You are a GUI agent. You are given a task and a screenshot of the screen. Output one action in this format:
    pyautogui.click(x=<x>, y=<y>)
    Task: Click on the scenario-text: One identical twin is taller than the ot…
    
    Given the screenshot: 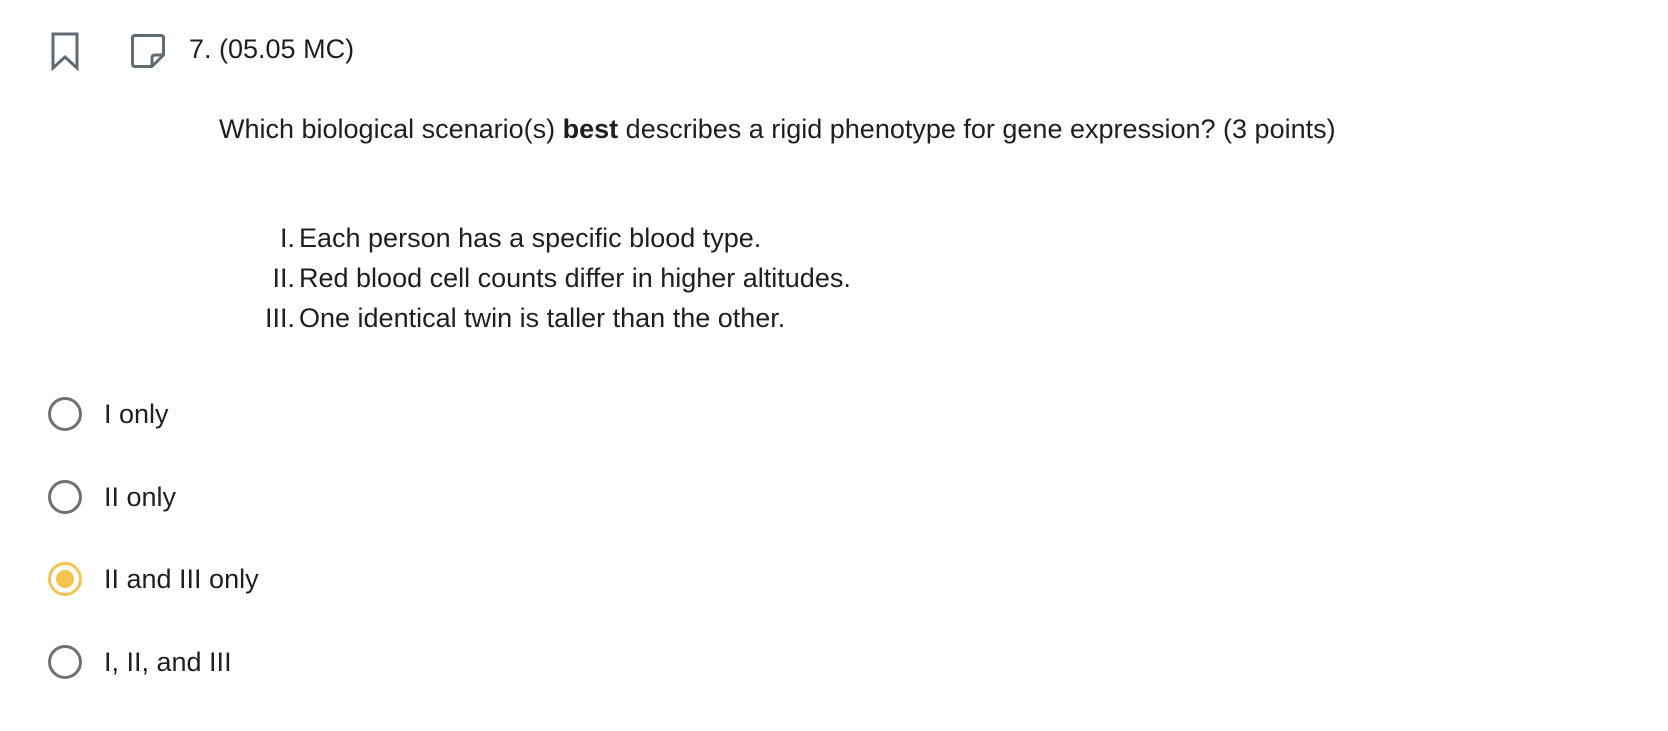 What is the action you would take?
    pyautogui.click(x=542, y=318)
    